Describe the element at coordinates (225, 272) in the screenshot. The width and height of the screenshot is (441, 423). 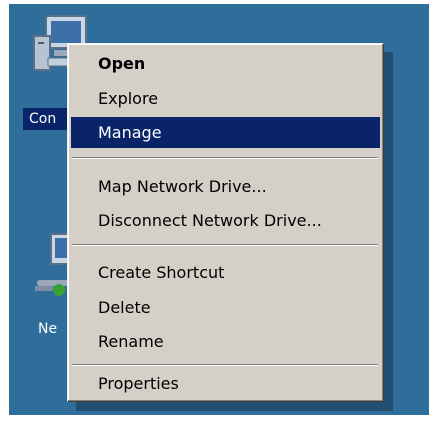
I see `menu-item-create-shortcut: Create Shortcut` at that location.